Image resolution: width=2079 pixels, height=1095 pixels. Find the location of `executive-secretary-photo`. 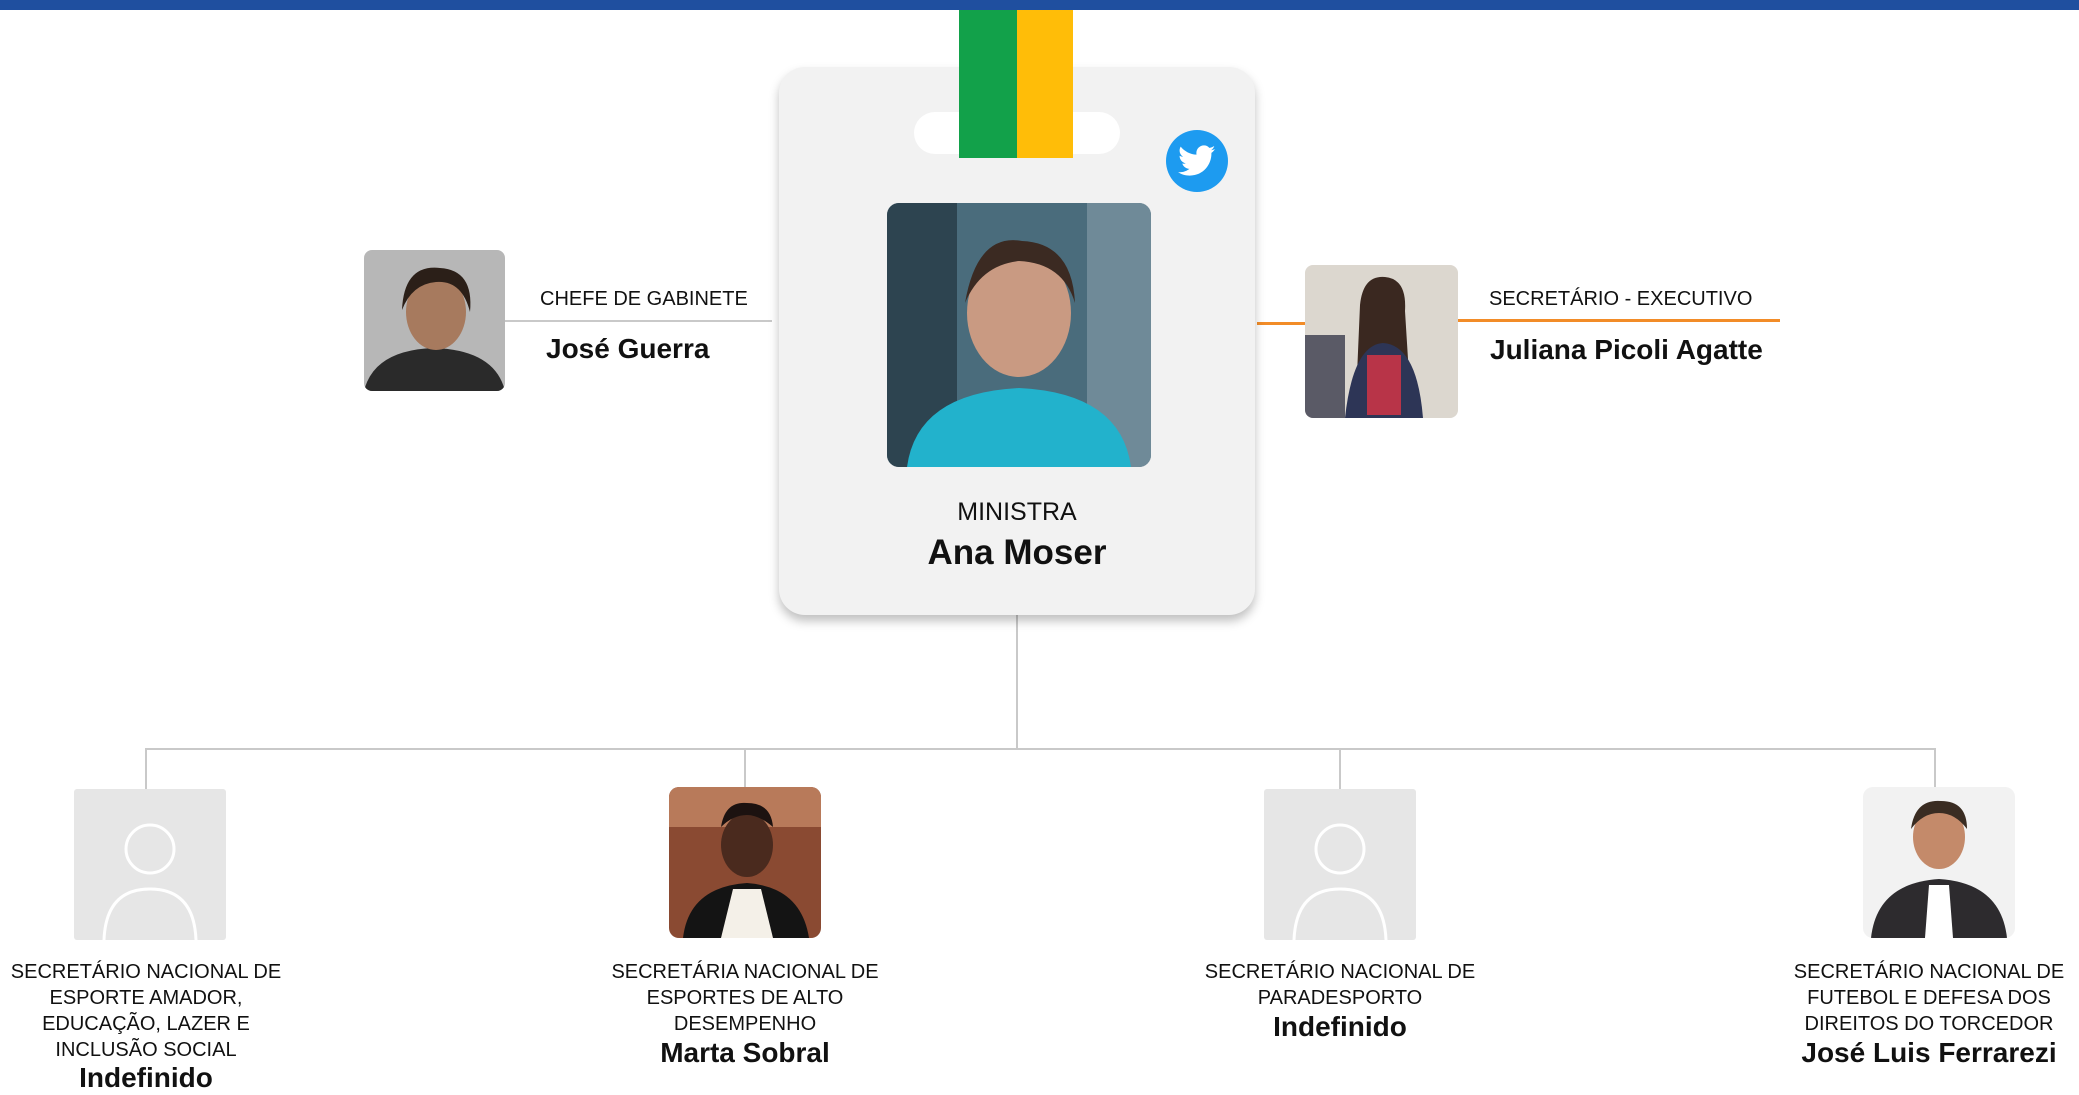

executive-secretary-photo is located at coordinates (1381, 341).